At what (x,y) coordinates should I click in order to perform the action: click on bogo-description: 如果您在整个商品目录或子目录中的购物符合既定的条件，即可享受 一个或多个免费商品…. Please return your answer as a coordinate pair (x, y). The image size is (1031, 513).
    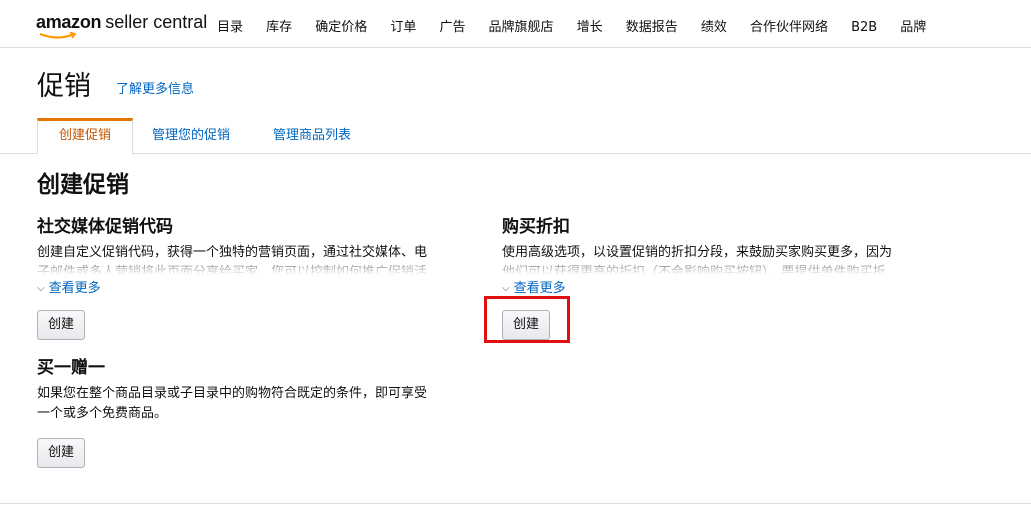
    Looking at the image, I should click on (252, 404).